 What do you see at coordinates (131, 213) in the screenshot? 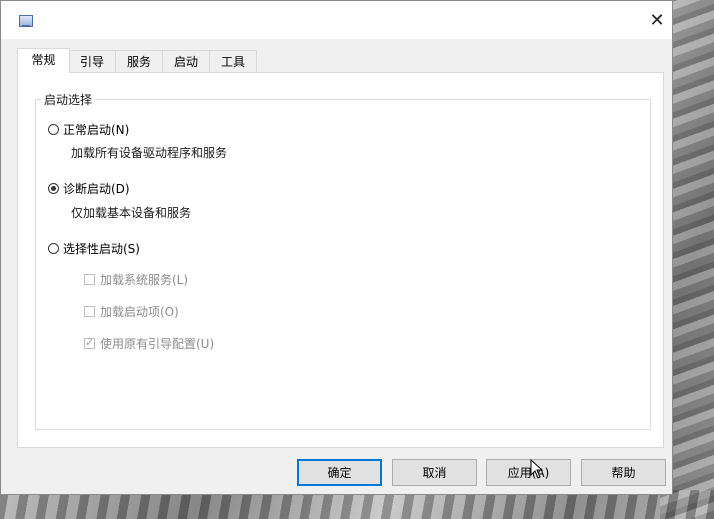
I see `diagnostic-startup-description: 仅加载基本设备和服务` at bounding box center [131, 213].